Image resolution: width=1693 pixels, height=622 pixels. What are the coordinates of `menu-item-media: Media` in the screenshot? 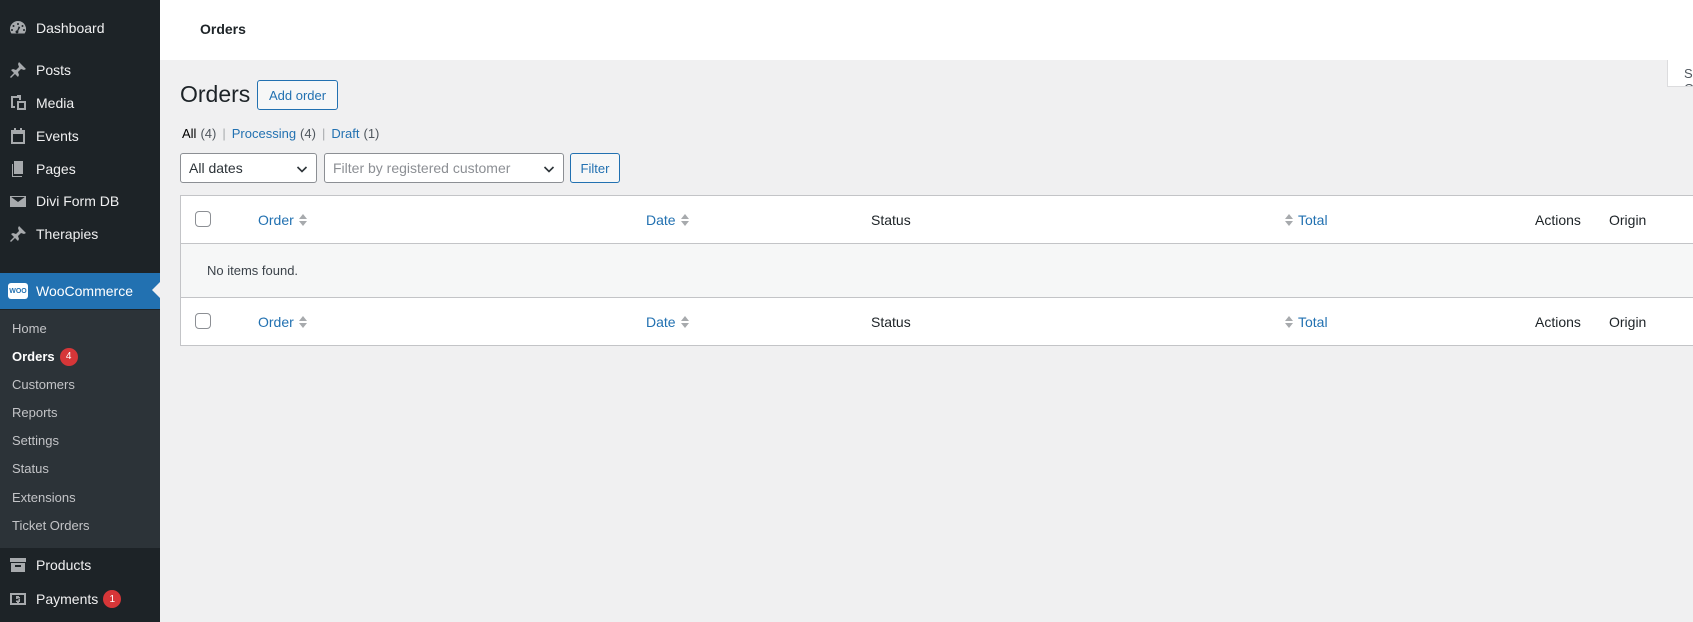 It's located at (80, 103).